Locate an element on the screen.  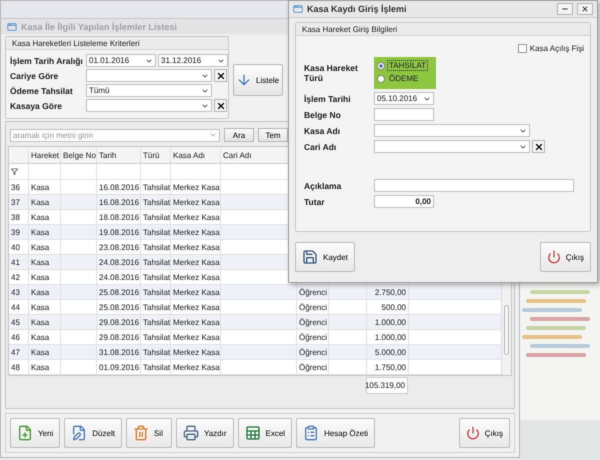
toolbar-button: Yeni is located at coordinates (35, 433).